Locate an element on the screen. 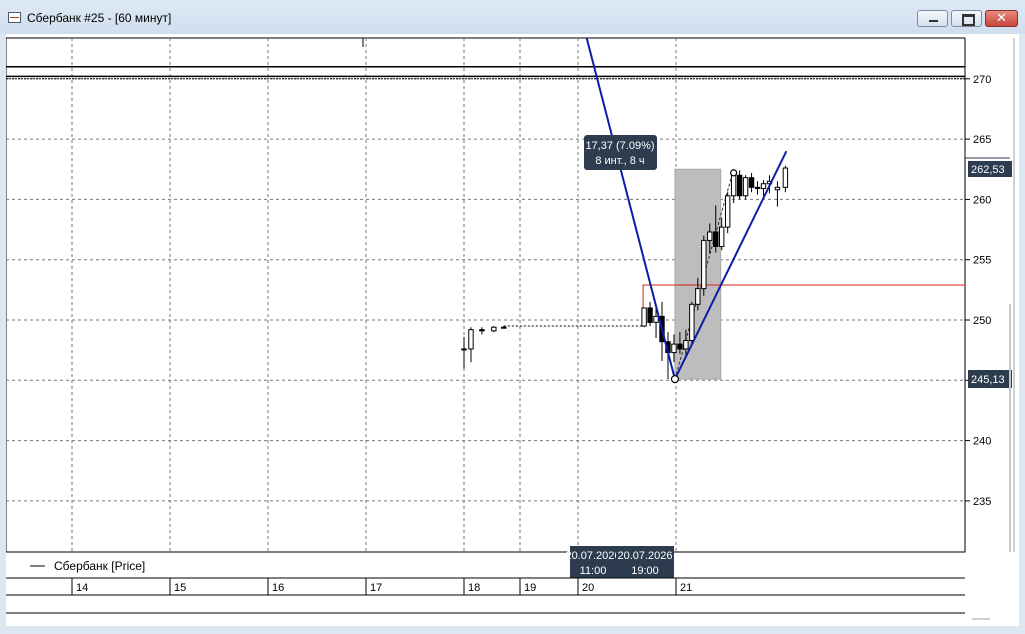 The height and width of the screenshot is (634, 1025). y-tick-label: 270 is located at coordinates (982, 80).